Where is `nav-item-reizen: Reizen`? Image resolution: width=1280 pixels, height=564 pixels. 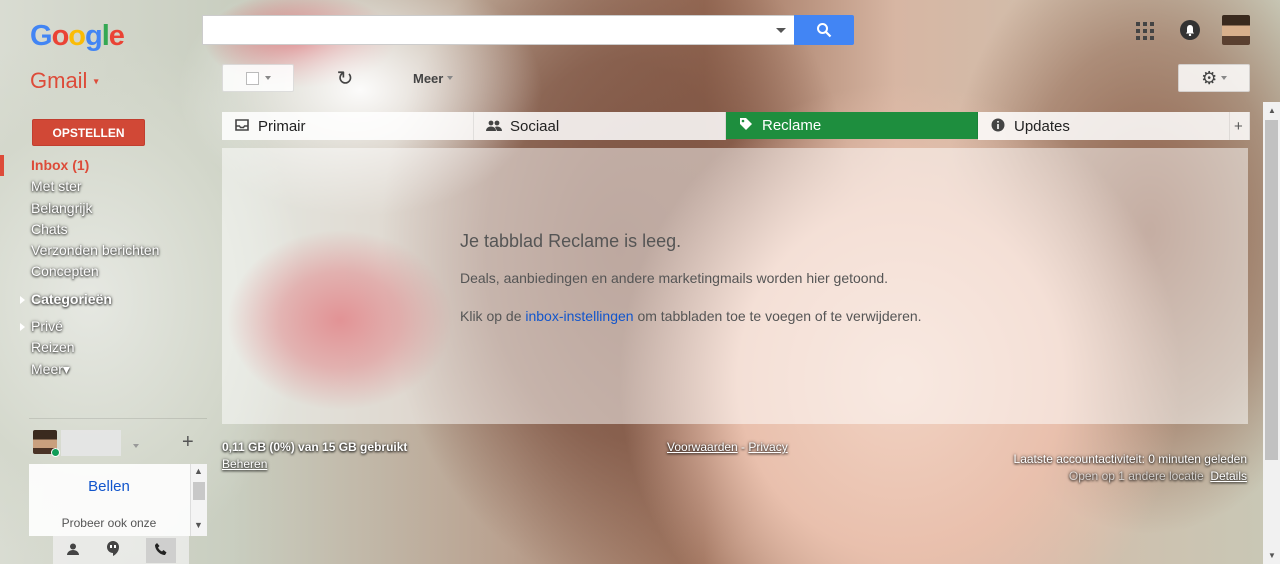
nav-item-reizen: Reizen is located at coordinates (105, 347).